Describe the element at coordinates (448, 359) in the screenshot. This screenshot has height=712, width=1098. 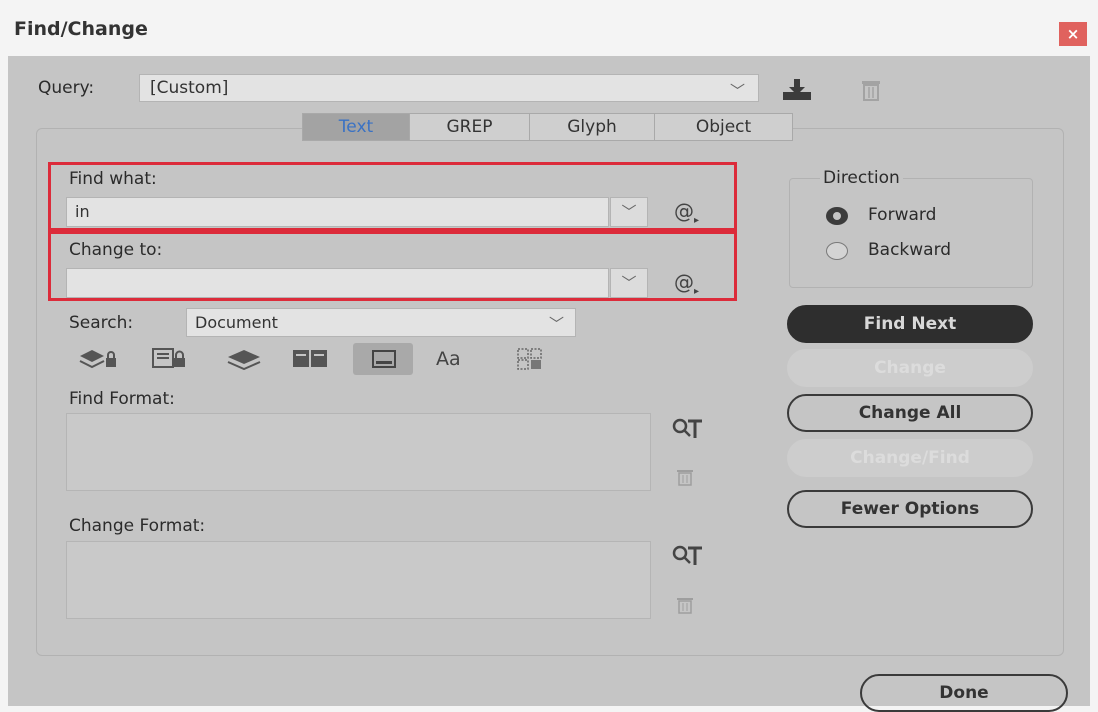
I see `case-sensitive-icon: Aa` at that location.